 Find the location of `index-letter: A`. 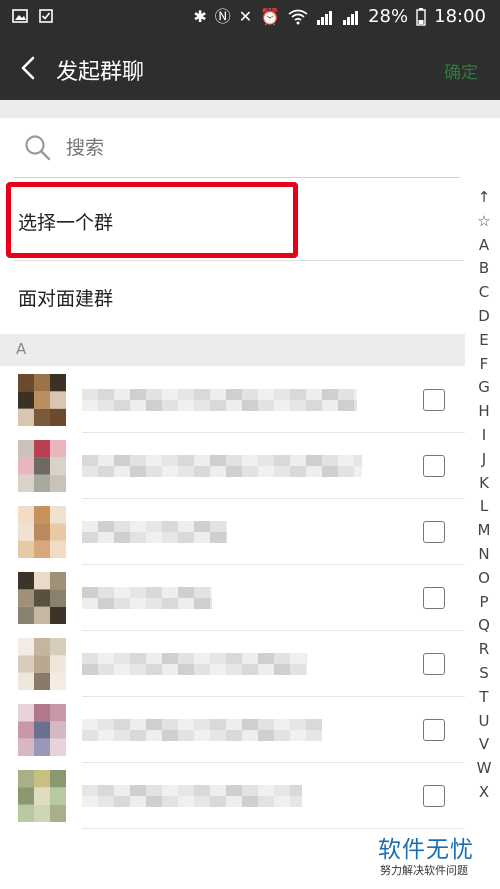

index-letter: A is located at coordinates (484, 245).